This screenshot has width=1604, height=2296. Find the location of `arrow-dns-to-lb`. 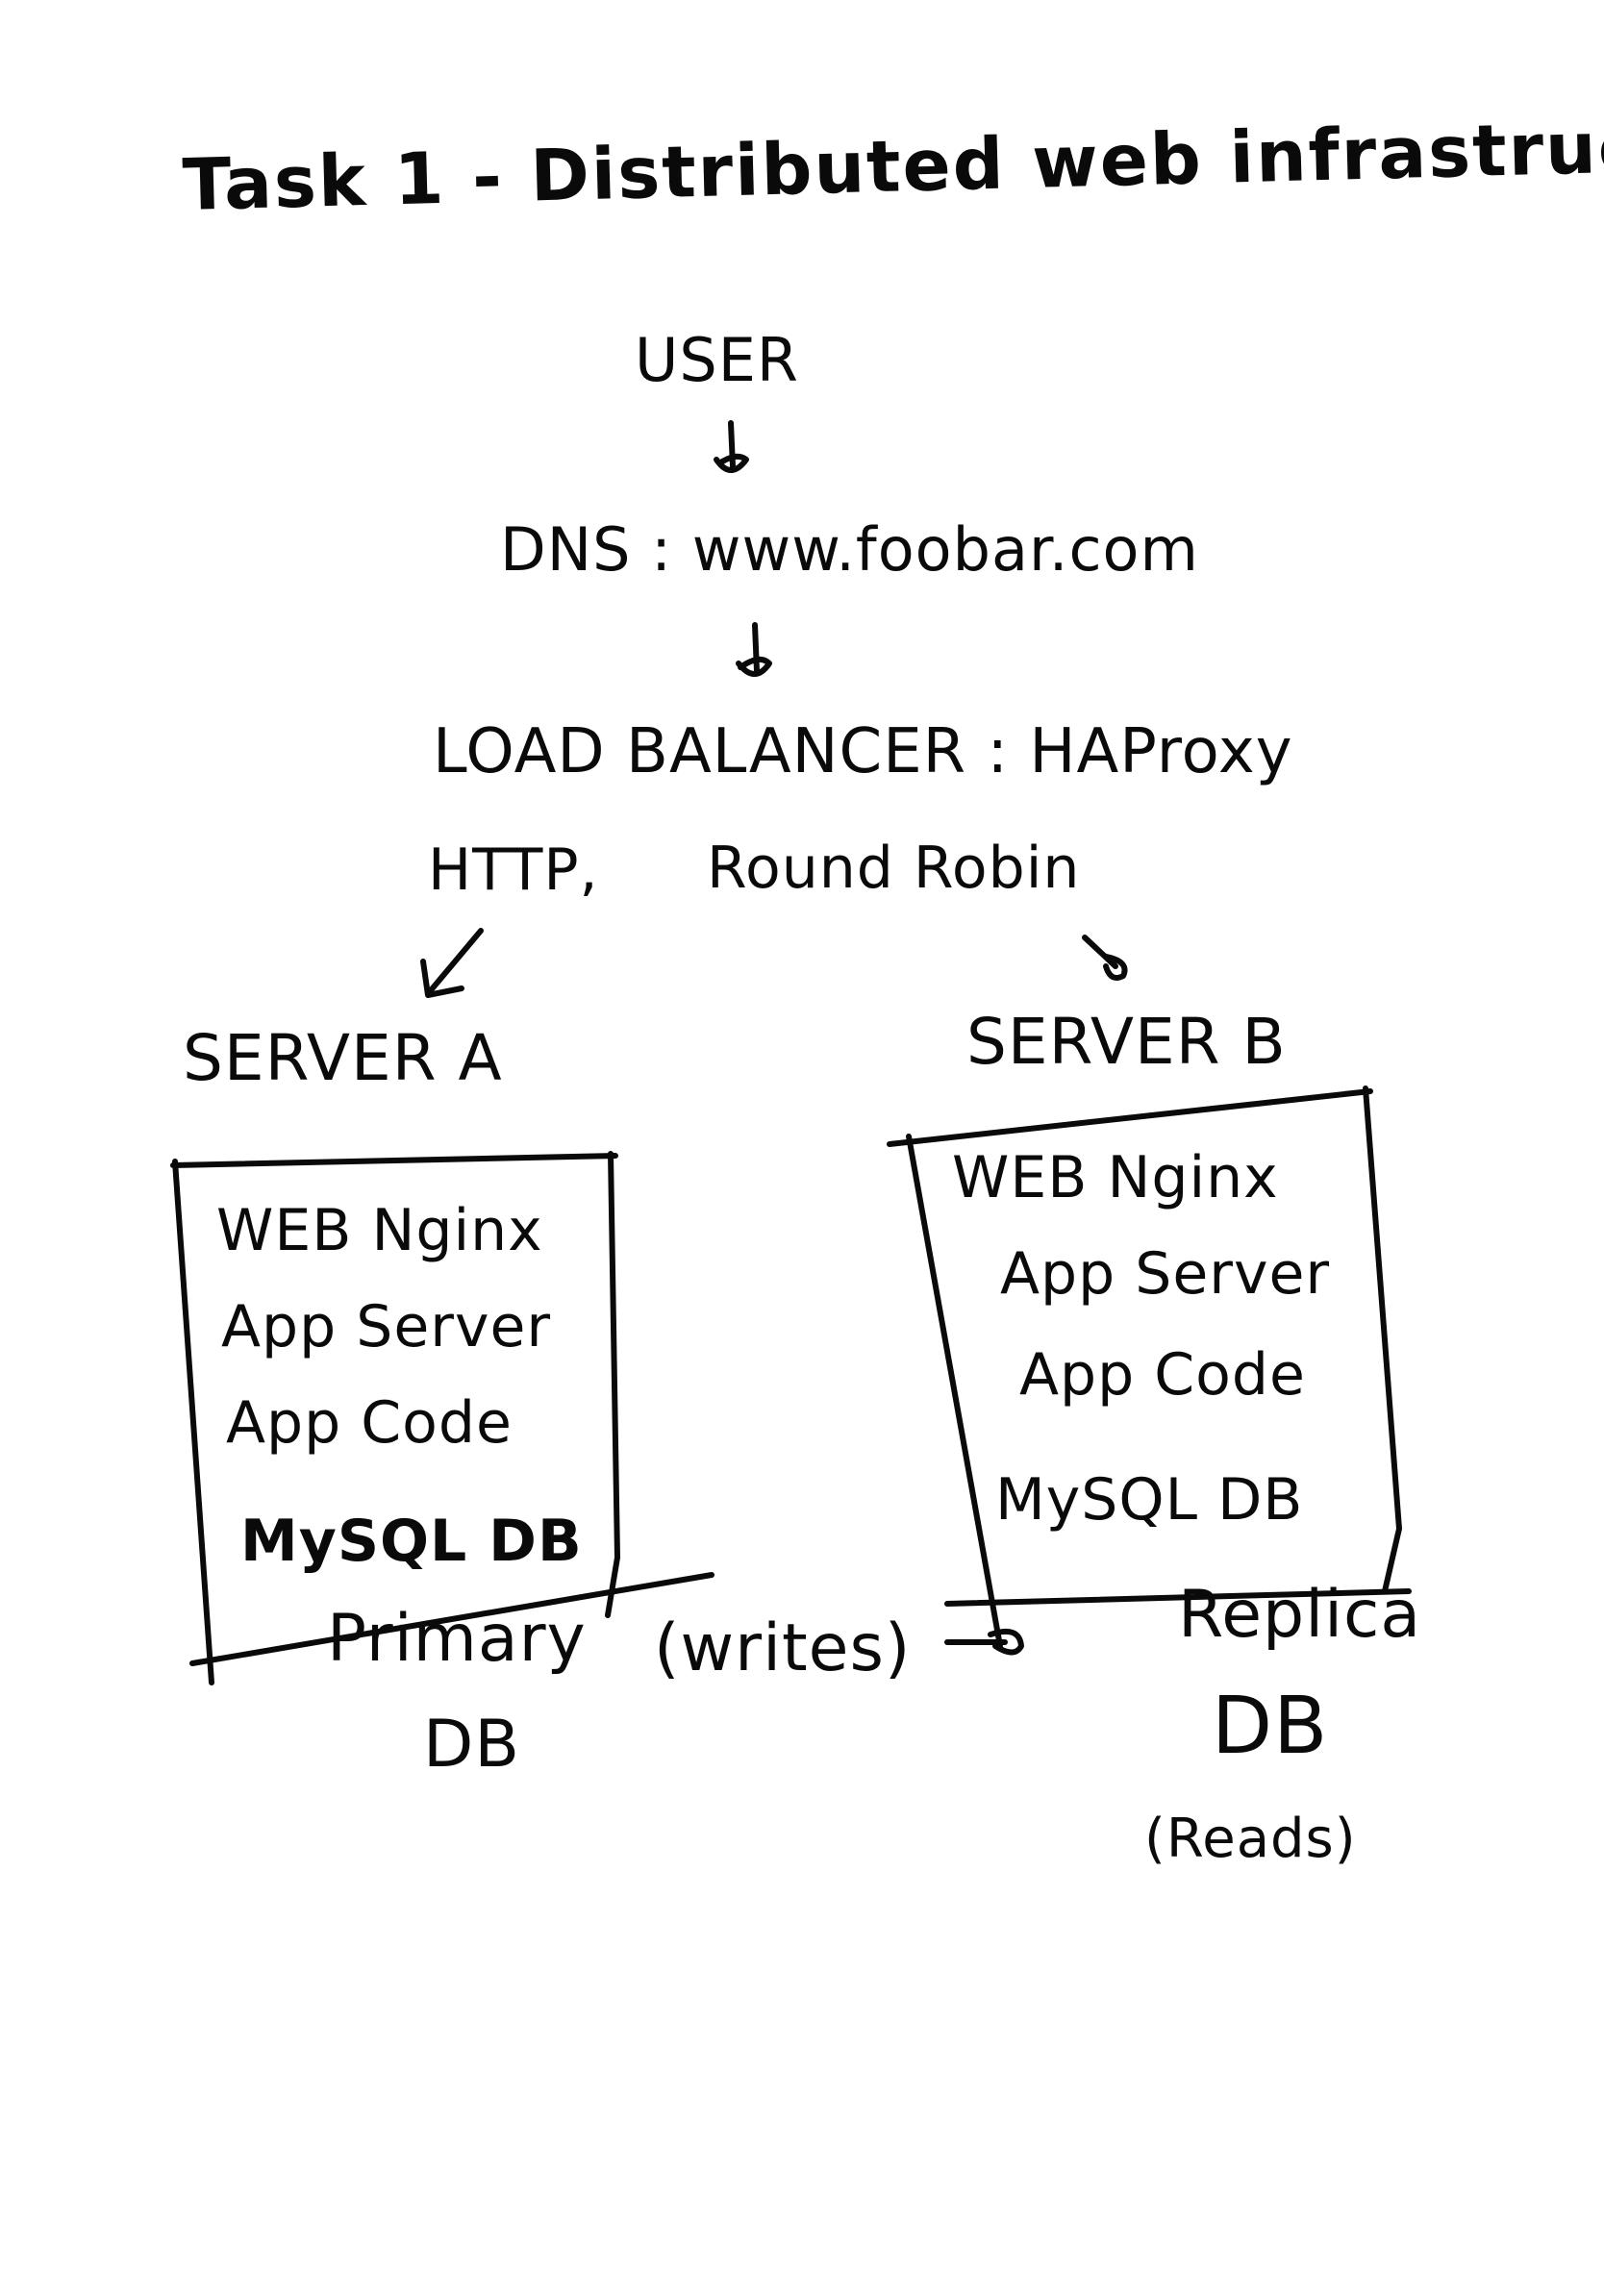

arrow-dns-to-lb is located at coordinates (754, 649).